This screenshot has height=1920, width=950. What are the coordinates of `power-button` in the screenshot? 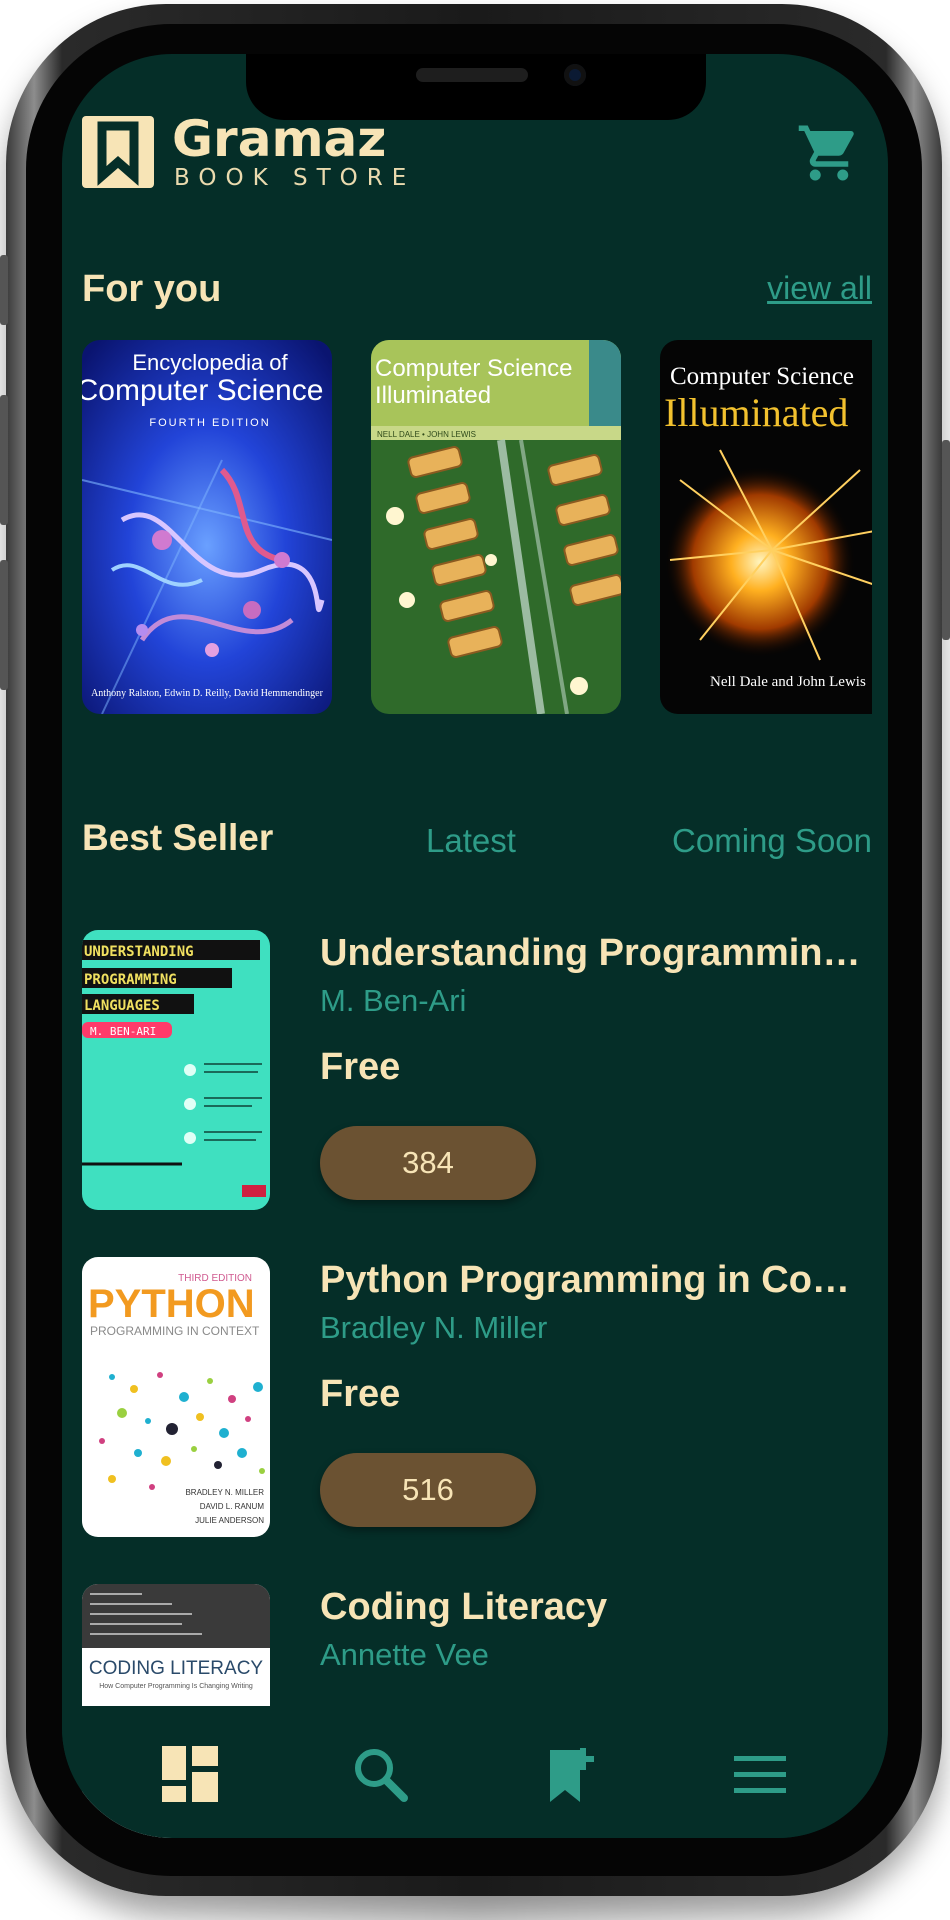 It's located at (946, 540).